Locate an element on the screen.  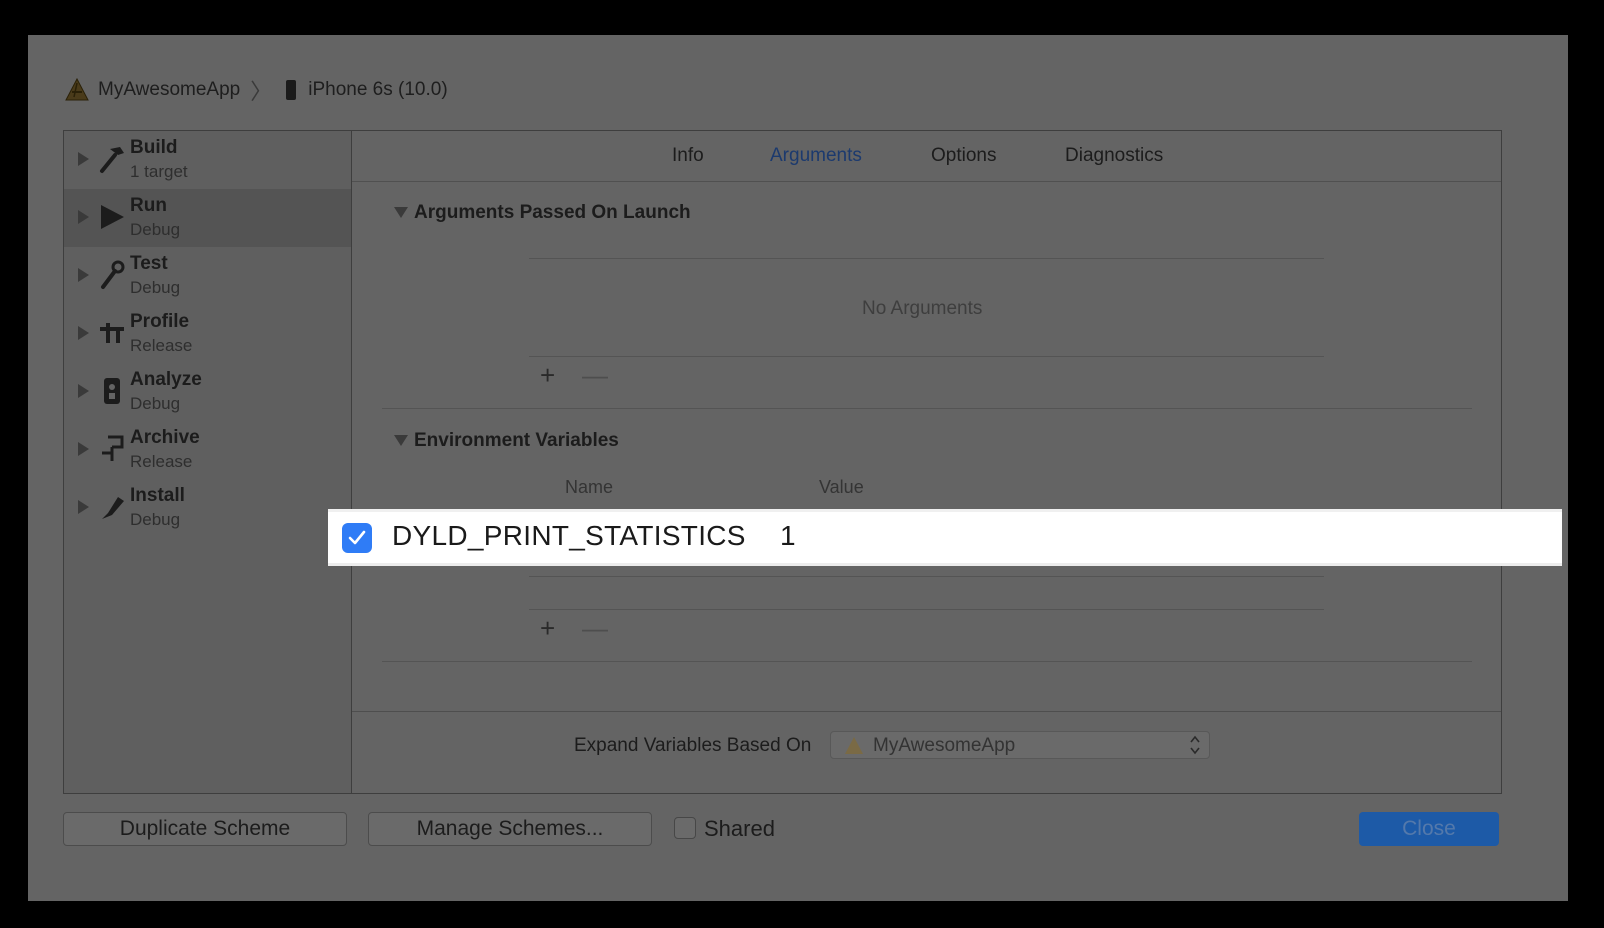
expand-variables-value: MyAwesomeApp is located at coordinates (944, 745).